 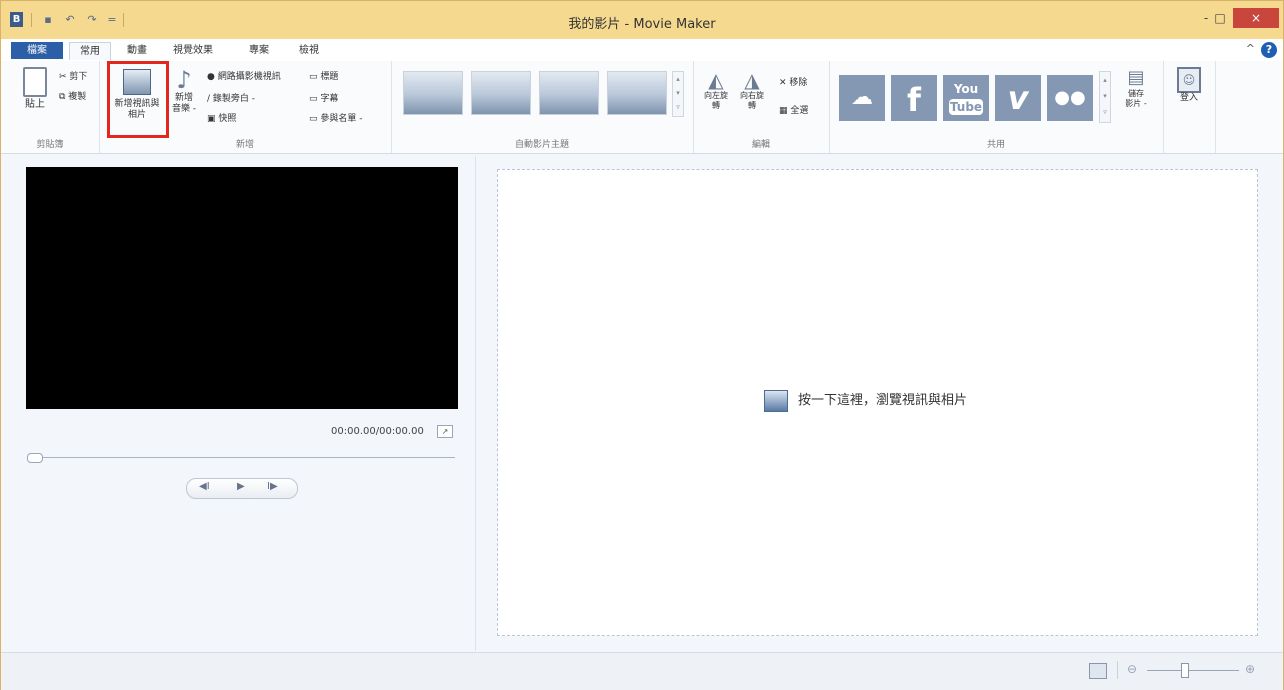 I want to click on onedrive-icon: ☁, so click(x=862, y=98).